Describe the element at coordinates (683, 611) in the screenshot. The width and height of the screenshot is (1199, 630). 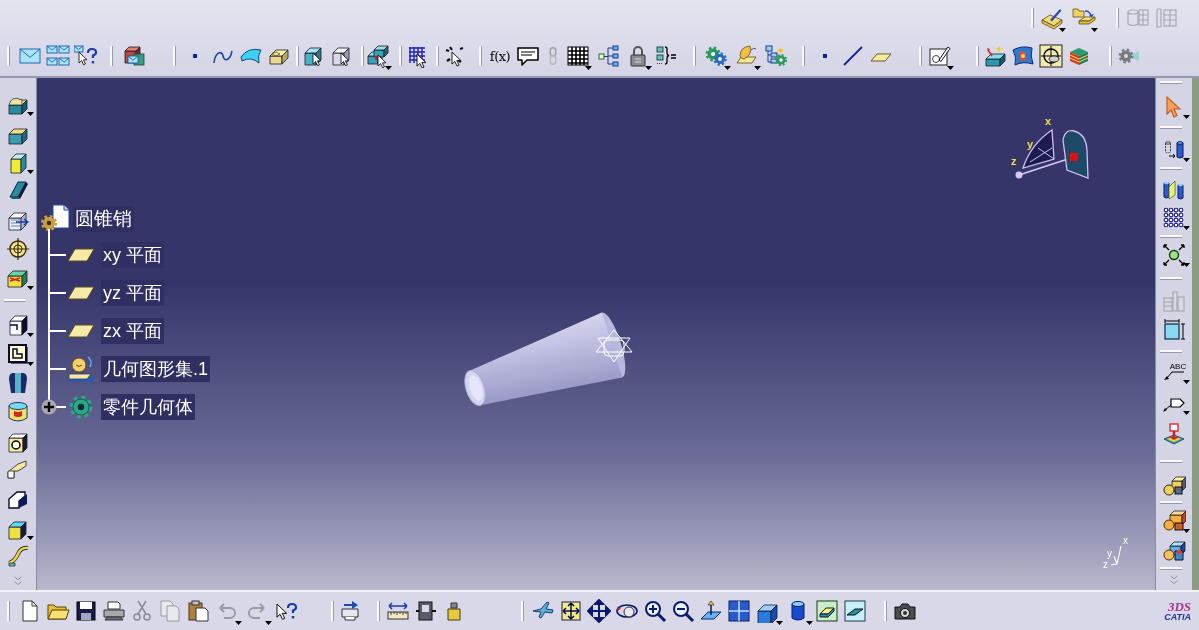
I see `zoom-out-icon` at that location.